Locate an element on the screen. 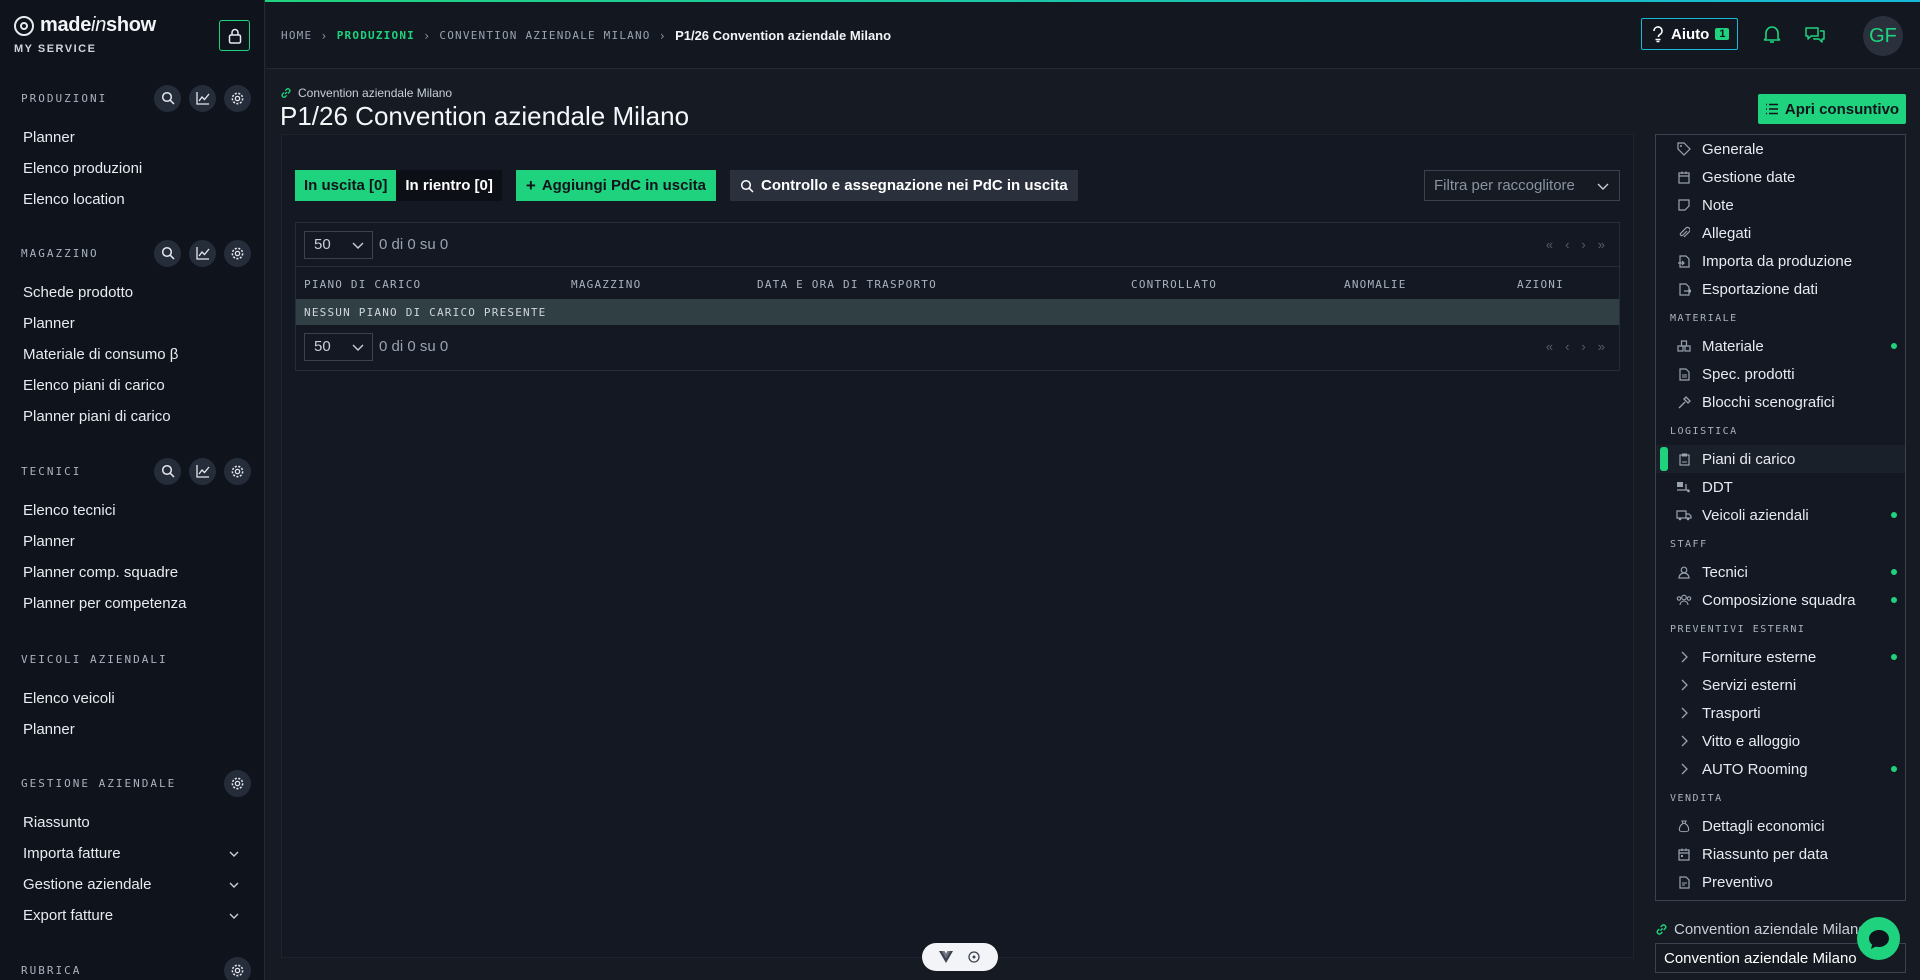 This screenshot has height=980, width=1920. sidebar-item: Planner per competenza is located at coordinates (132, 603).